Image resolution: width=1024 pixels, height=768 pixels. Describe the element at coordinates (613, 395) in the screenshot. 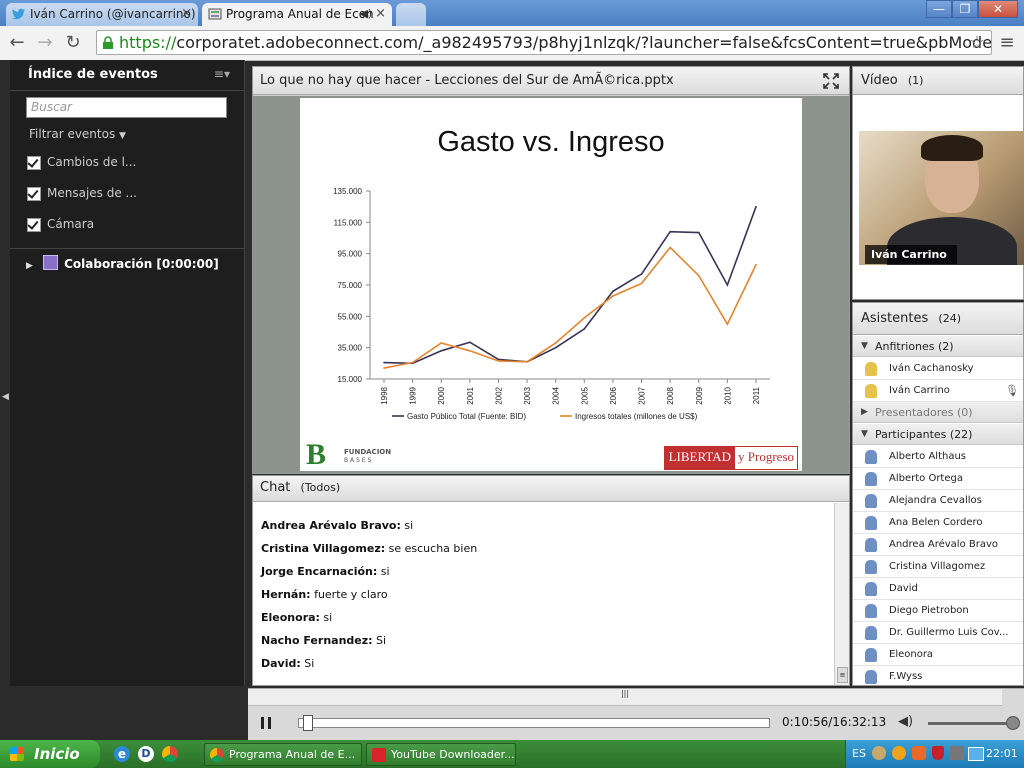

I see `x-tick-label: 2006` at that location.